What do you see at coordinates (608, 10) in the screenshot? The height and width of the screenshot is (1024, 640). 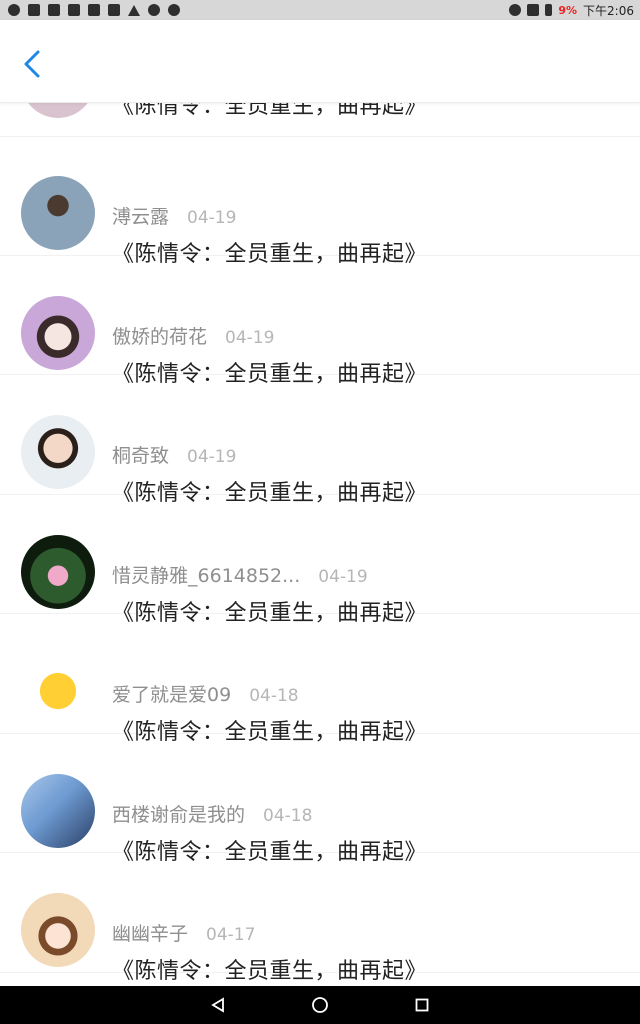 I see `clock: 下午2:06` at bounding box center [608, 10].